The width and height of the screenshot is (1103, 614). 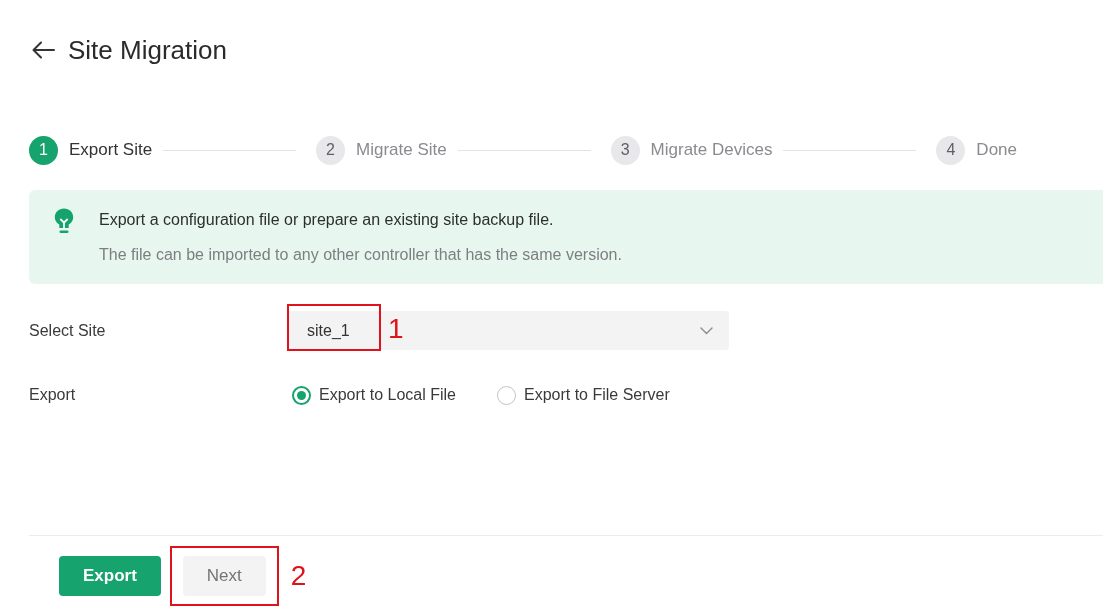 I want to click on step-number: 4, so click(x=951, y=150).